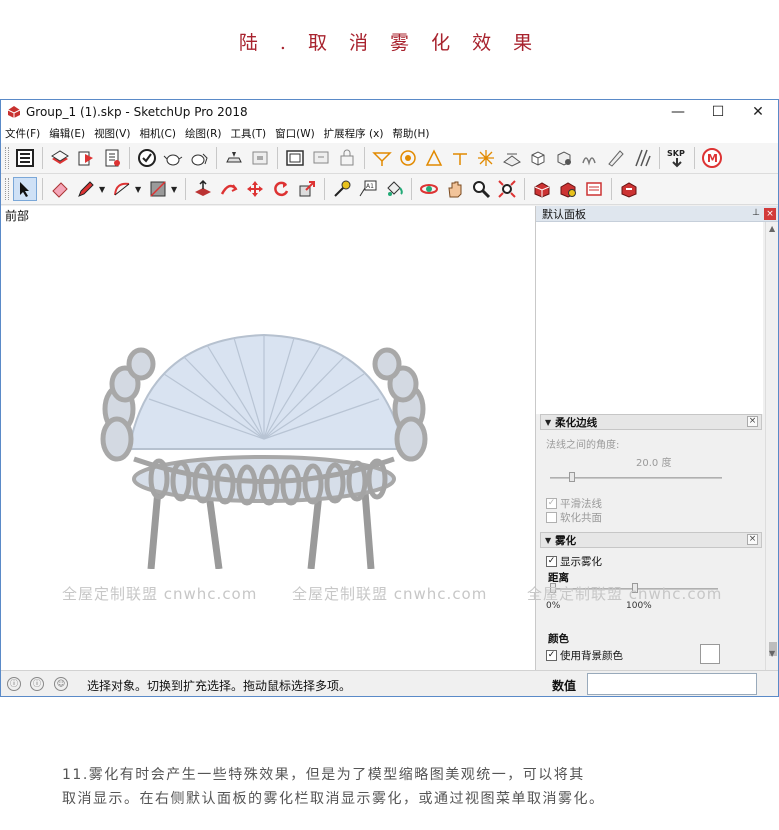  Describe the element at coordinates (248, 133) in the screenshot. I see `menu-tools: 工具(T)` at that location.